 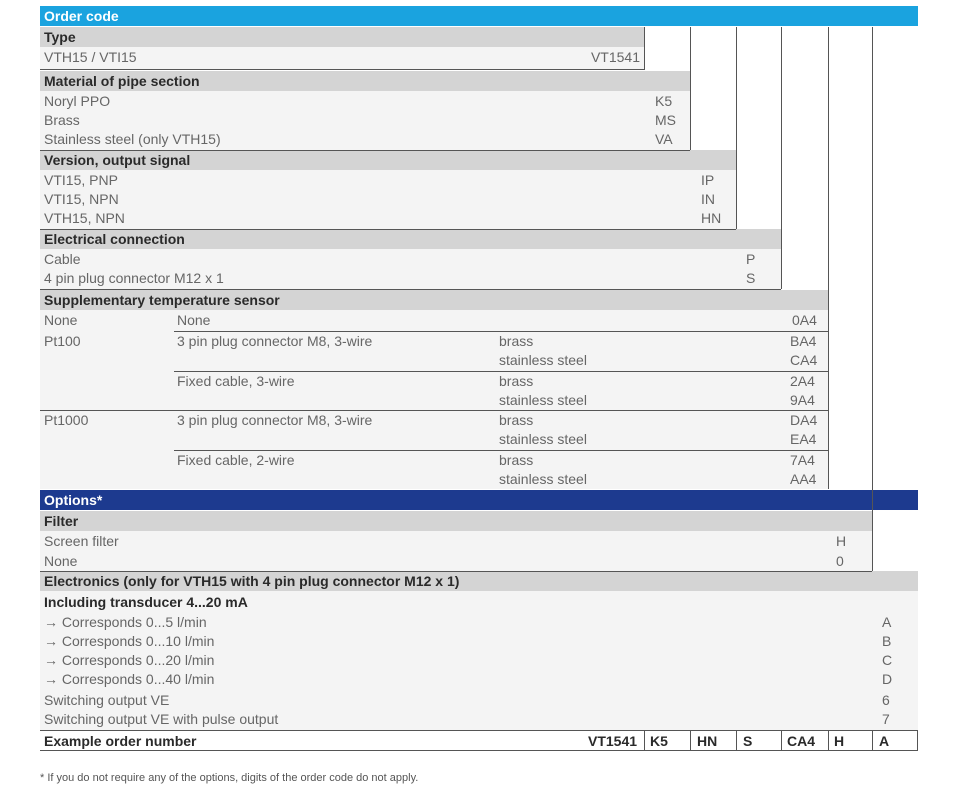 I want to click on col-line-temp-ex, so click(x=828, y=740).